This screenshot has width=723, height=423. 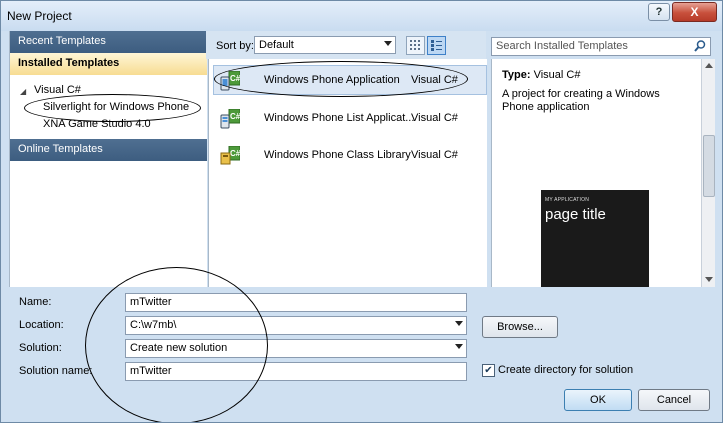 I want to click on name-field-box, so click(x=296, y=302).